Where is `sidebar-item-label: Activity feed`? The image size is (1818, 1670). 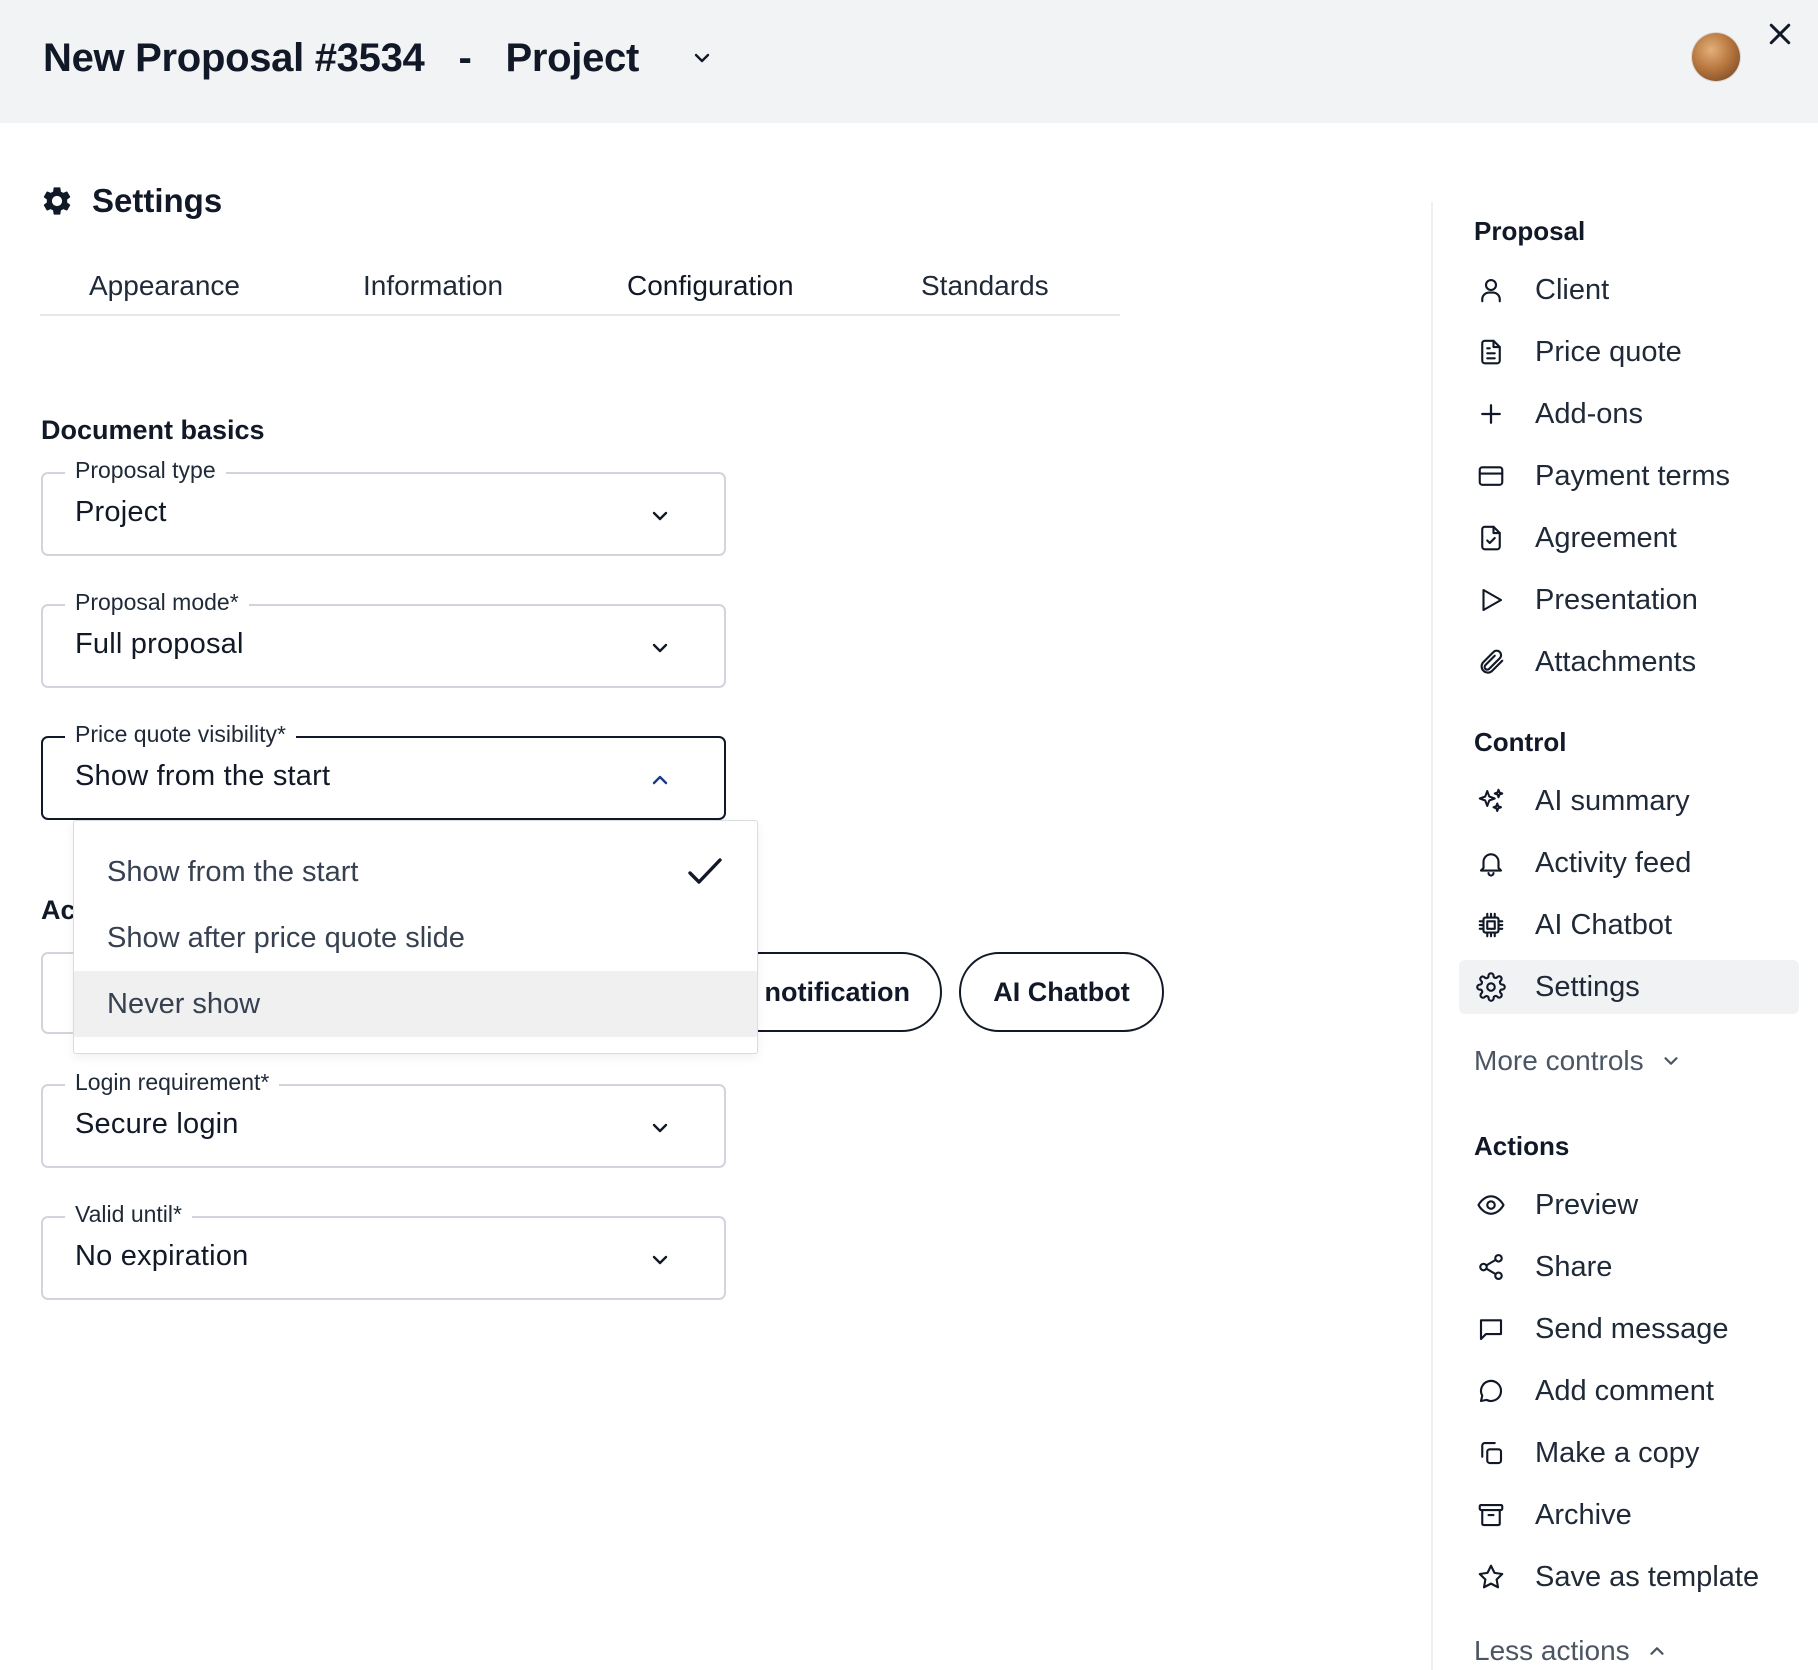 sidebar-item-label: Activity feed is located at coordinates (1613, 862).